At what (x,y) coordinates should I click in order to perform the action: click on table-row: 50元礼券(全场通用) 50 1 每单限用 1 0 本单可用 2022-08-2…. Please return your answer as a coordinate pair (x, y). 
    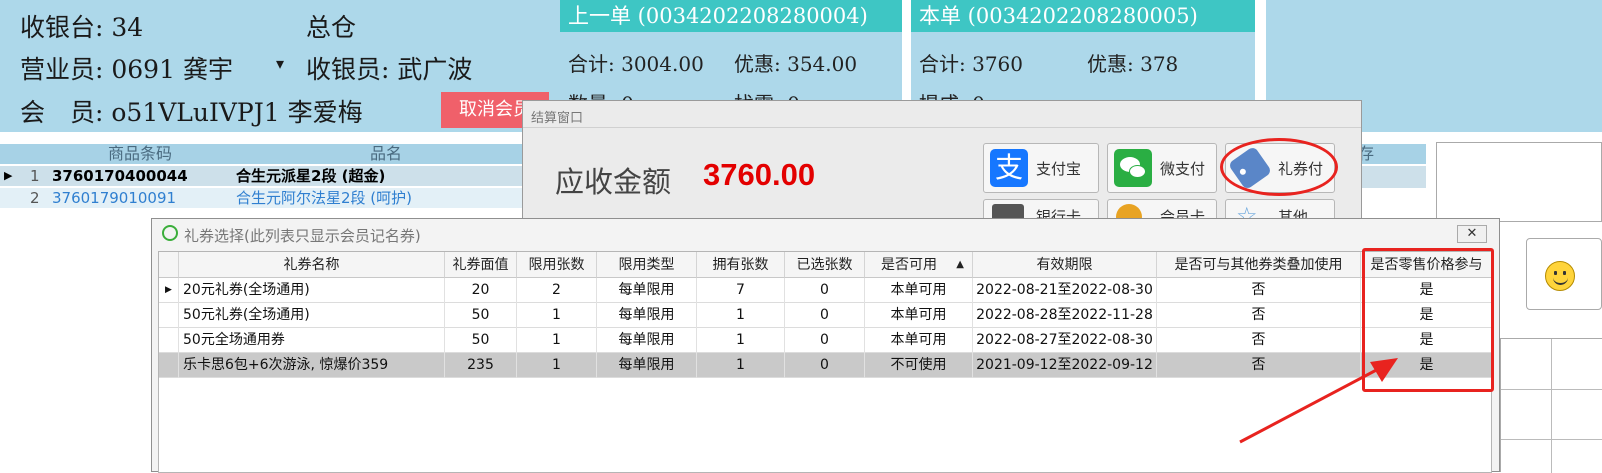
    Looking at the image, I should click on (826, 315).